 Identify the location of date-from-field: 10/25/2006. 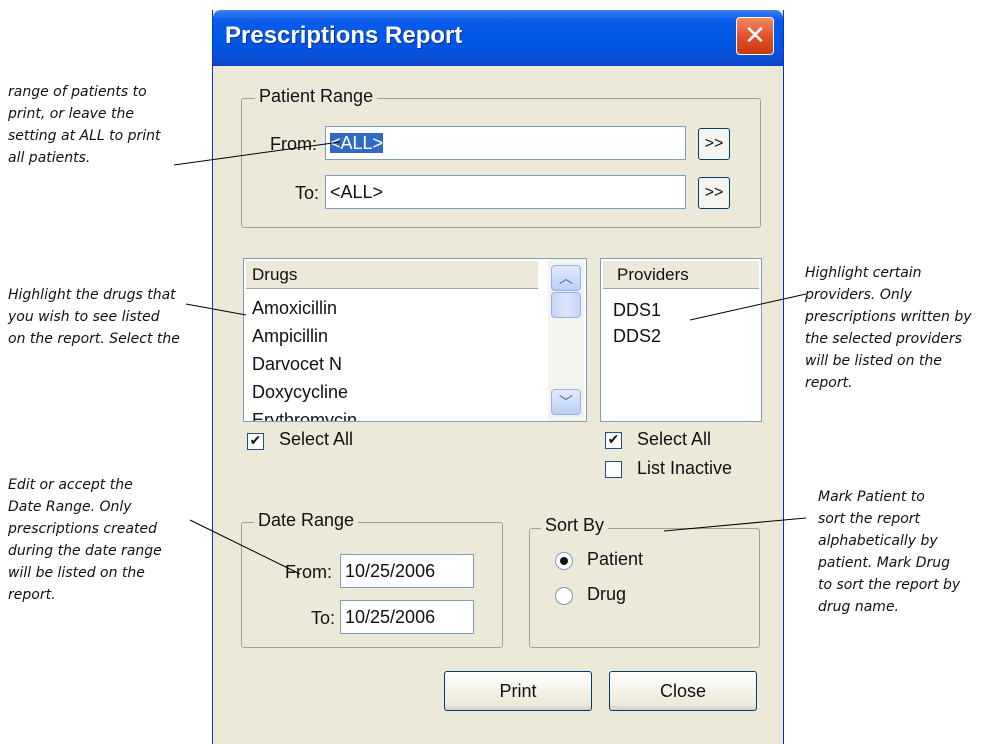
(407, 571).